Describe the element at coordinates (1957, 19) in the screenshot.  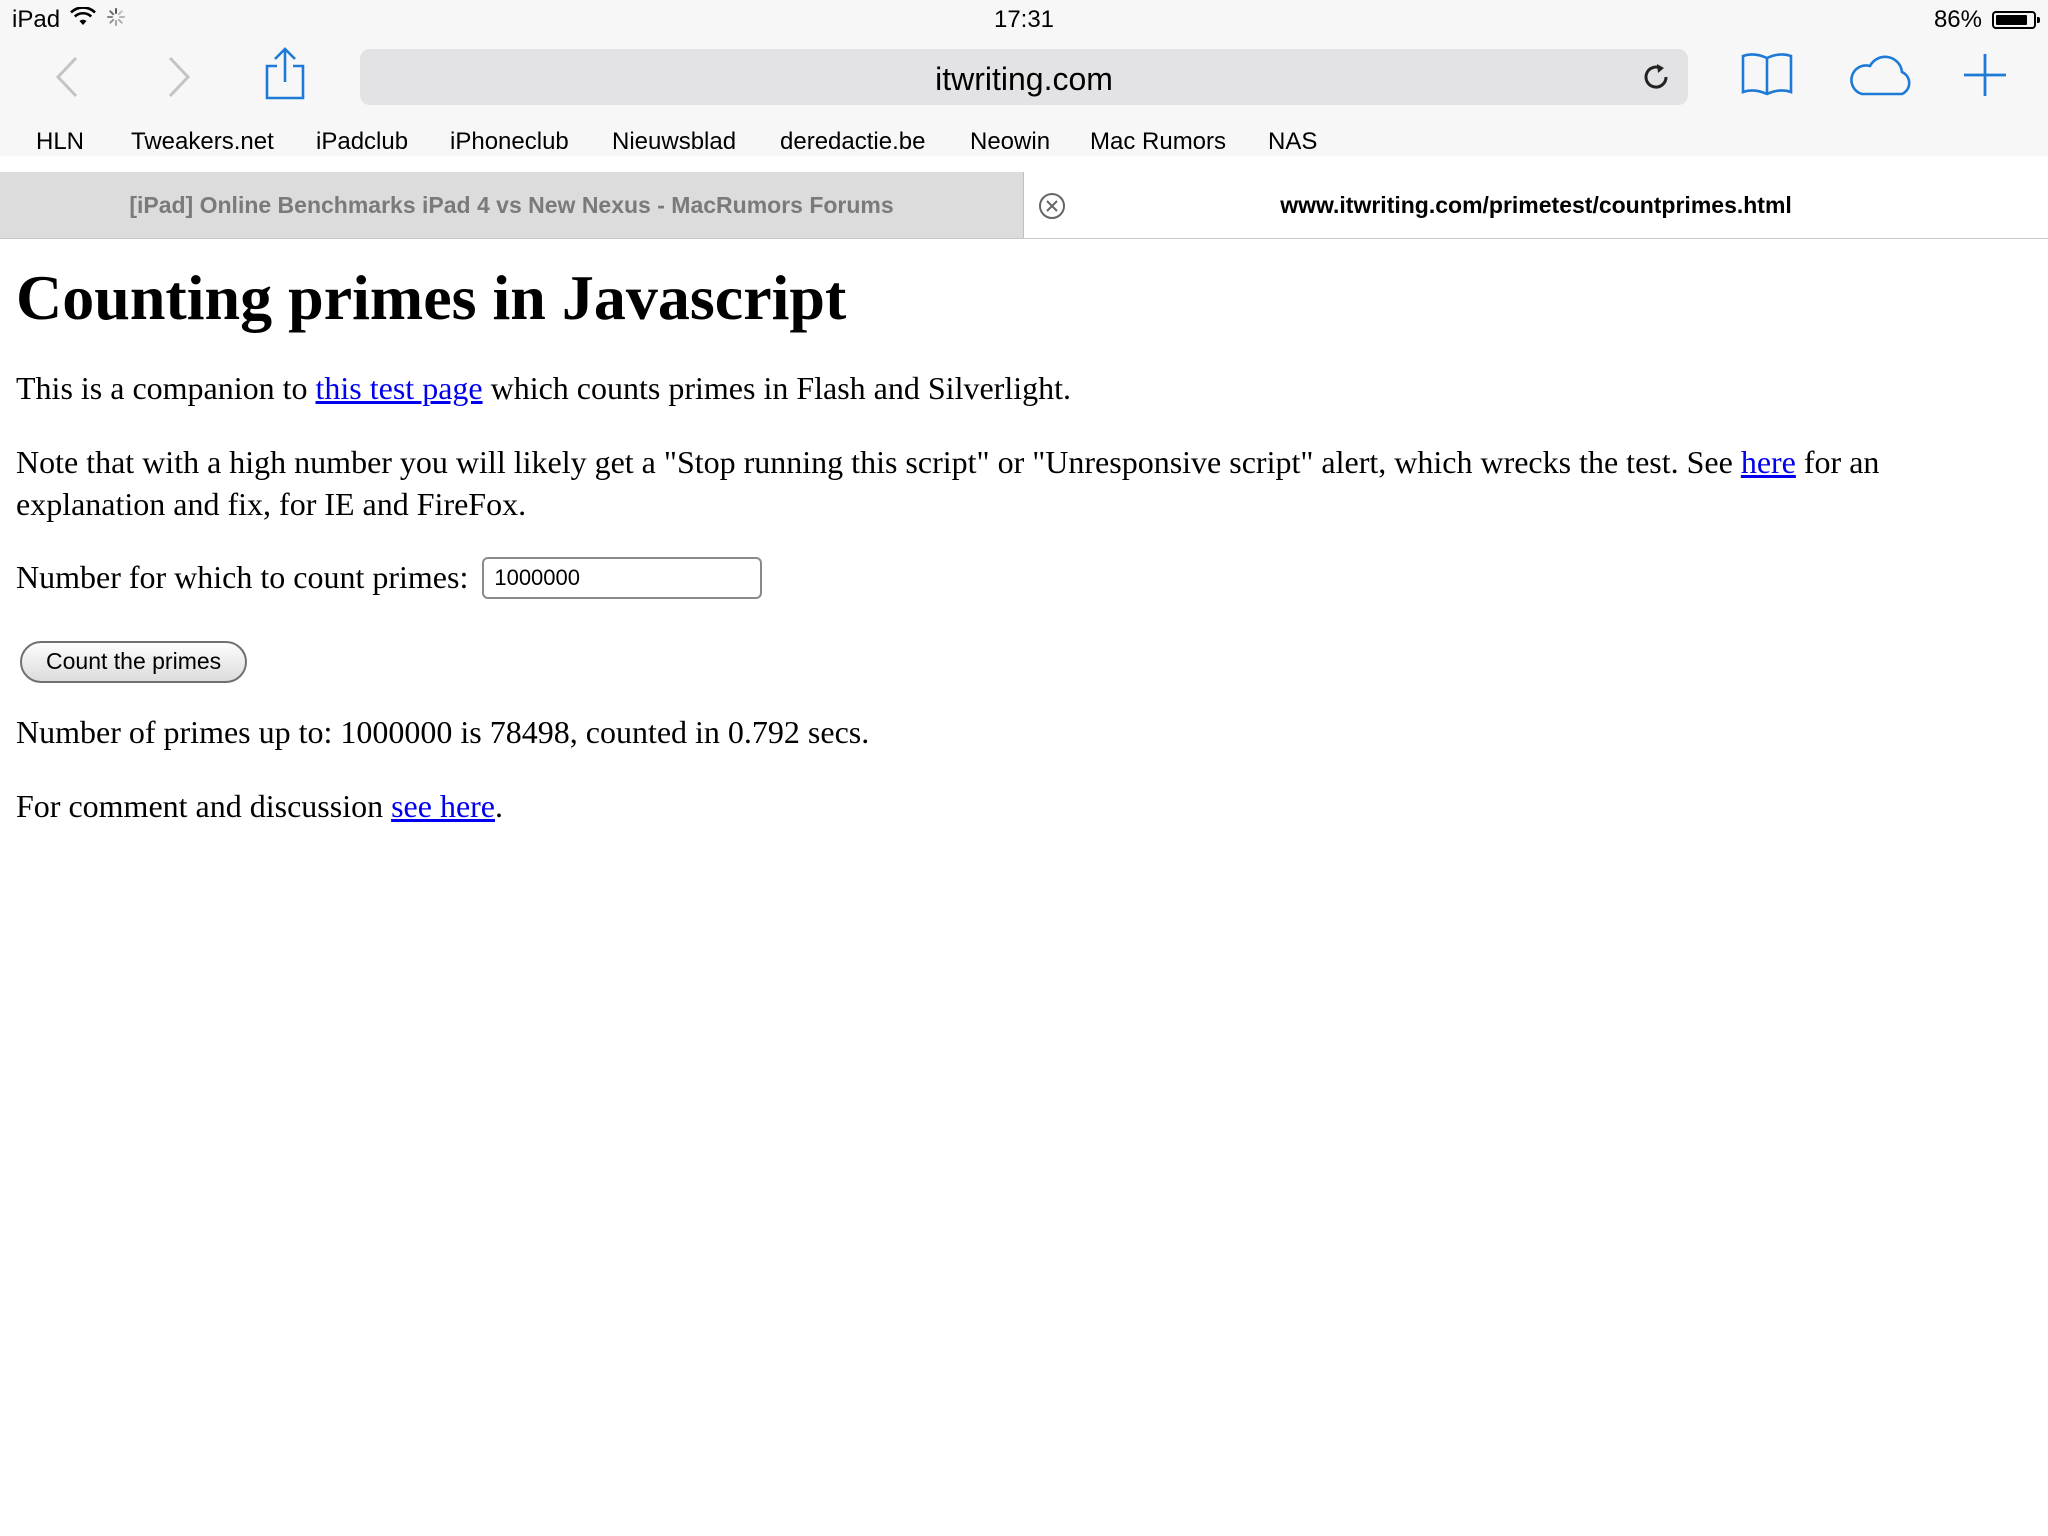
I see `battery-percent: 86%` at that location.